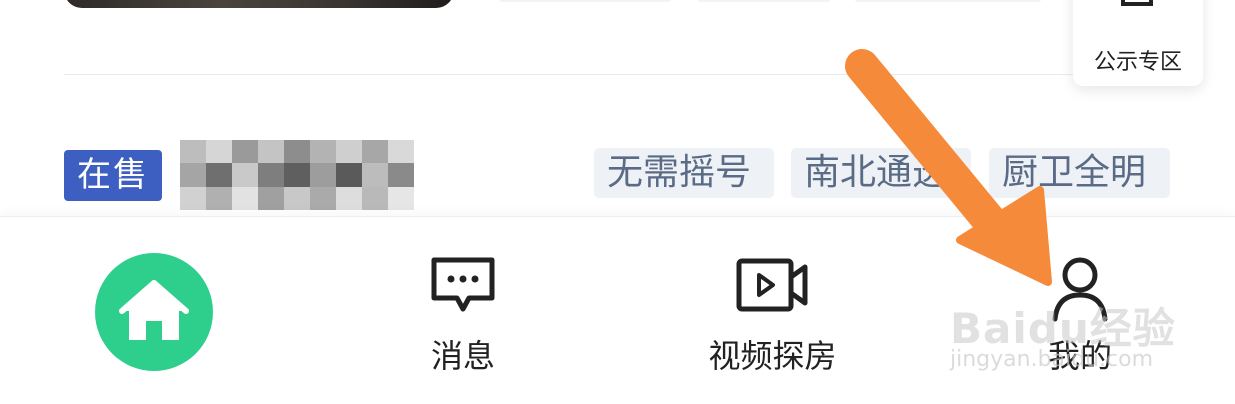 The width and height of the screenshot is (1235, 404). Describe the element at coordinates (113, 175) in the screenshot. I see `status-badge: 在售` at that location.